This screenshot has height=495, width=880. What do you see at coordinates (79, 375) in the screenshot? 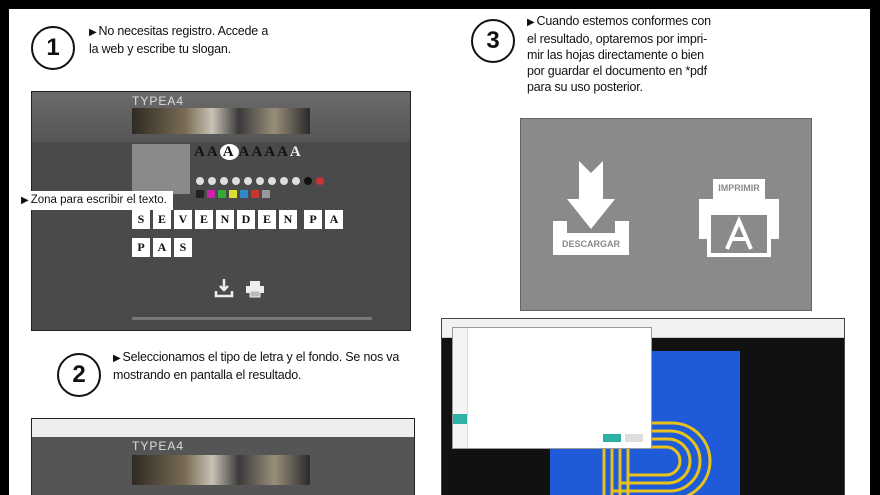
I see `step-2-number: 2` at bounding box center [79, 375].